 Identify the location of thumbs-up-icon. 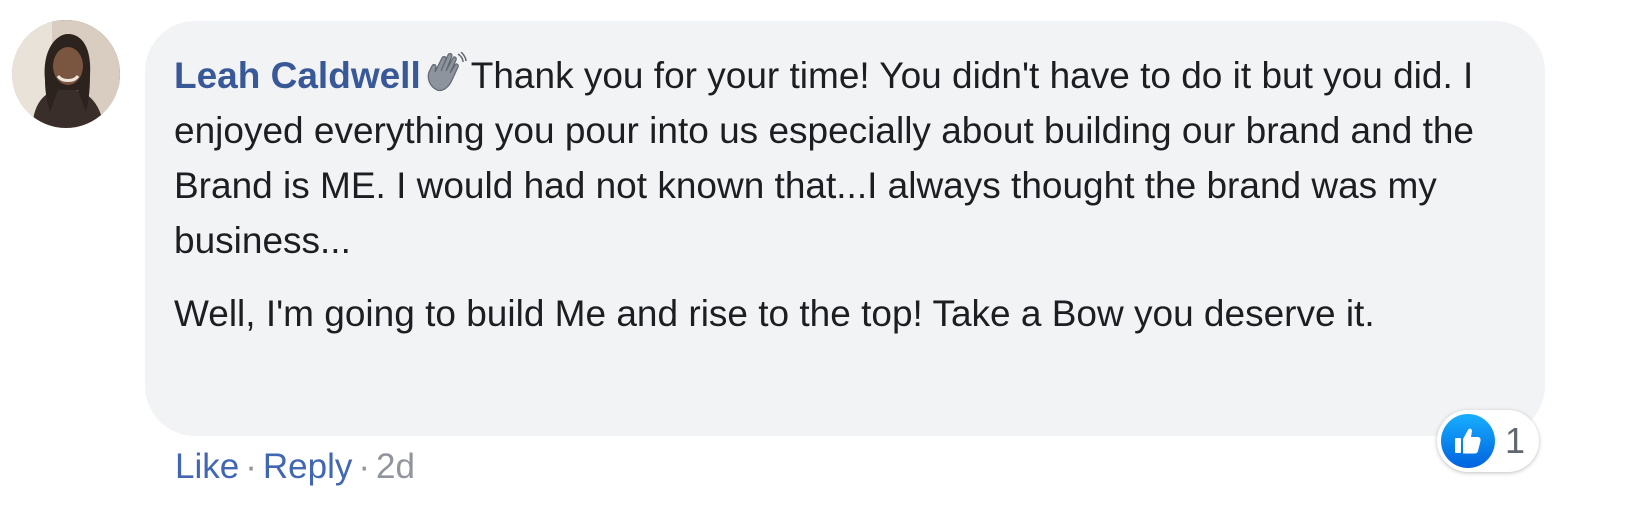
(1468, 441).